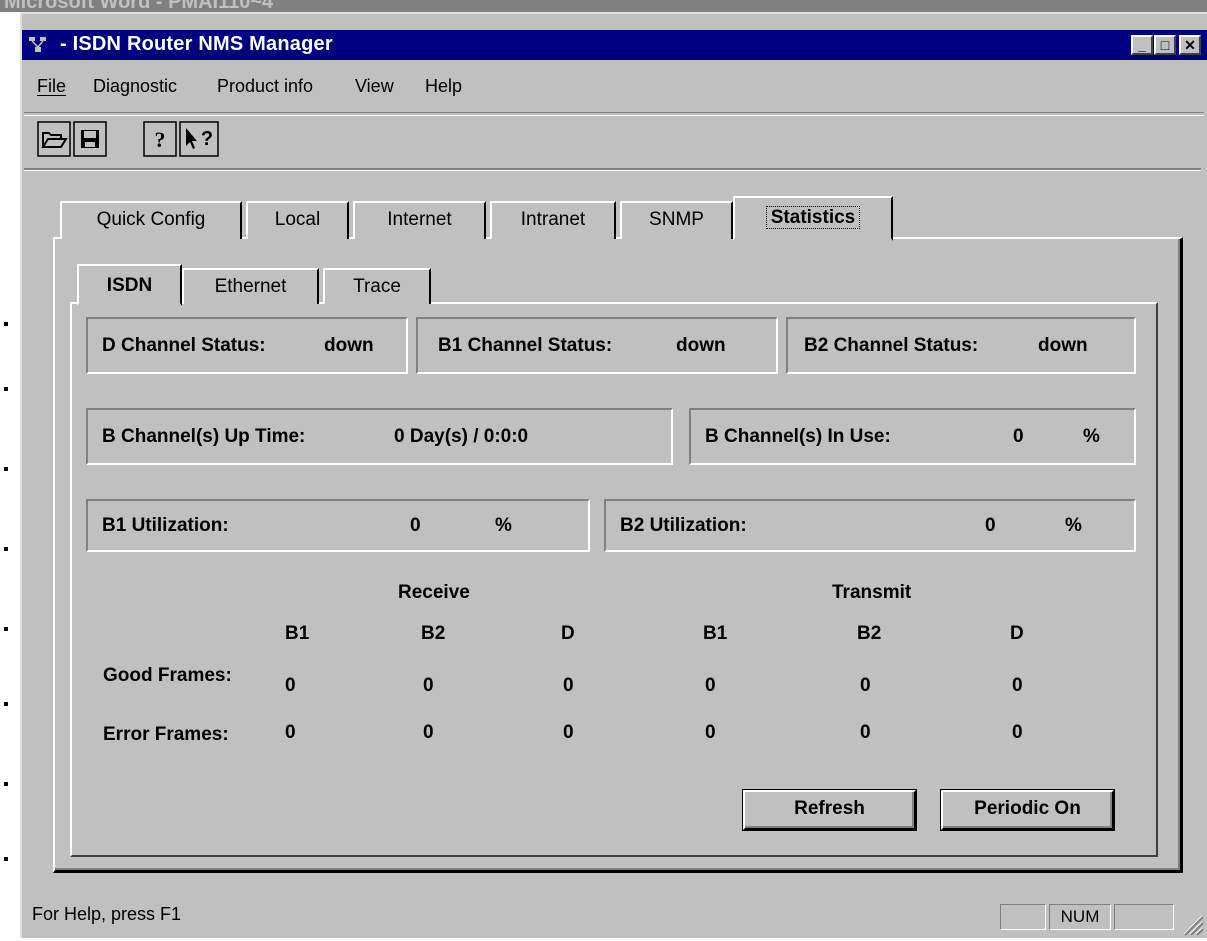  I want to click on menu-view-label: View, so click(374, 86).